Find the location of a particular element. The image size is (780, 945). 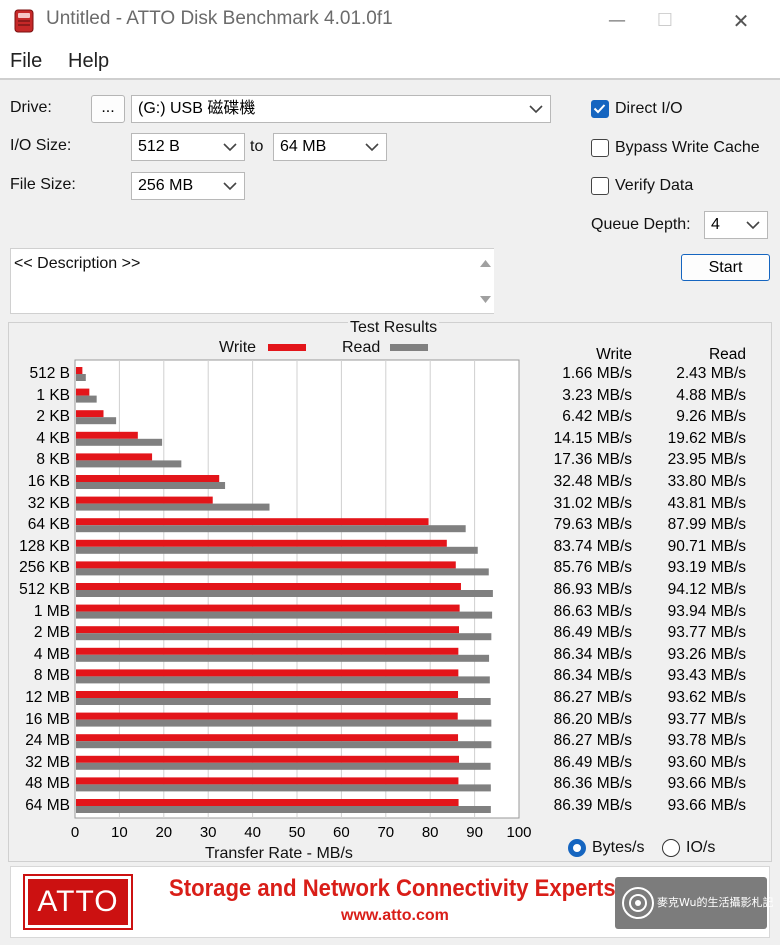

row-label: 256 KB is located at coordinates (44, 568).